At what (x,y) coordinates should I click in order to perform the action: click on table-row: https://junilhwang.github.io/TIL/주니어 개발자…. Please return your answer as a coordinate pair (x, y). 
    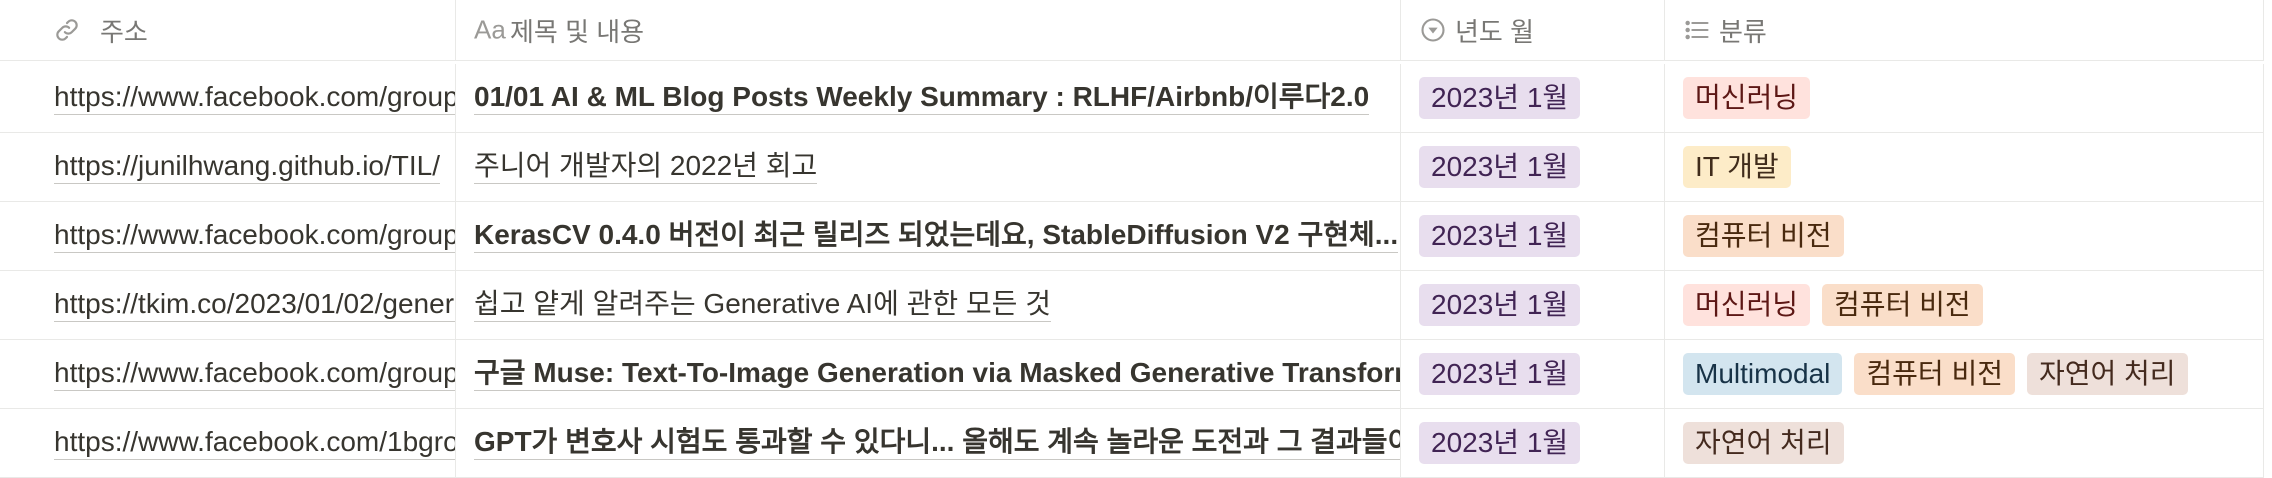
    Looking at the image, I should click on (1132, 167).